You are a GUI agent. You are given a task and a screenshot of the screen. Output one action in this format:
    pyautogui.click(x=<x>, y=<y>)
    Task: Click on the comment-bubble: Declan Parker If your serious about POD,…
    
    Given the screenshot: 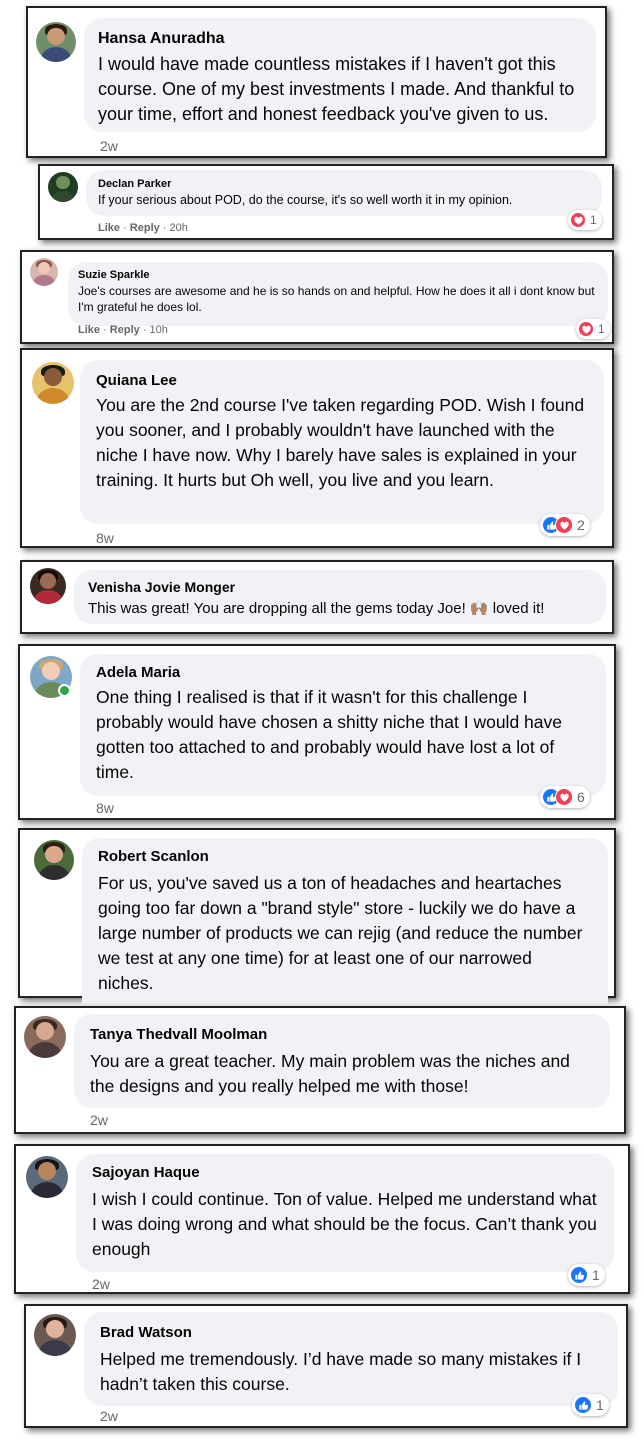 What is the action you would take?
    pyautogui.click(x=344, y=193)
    